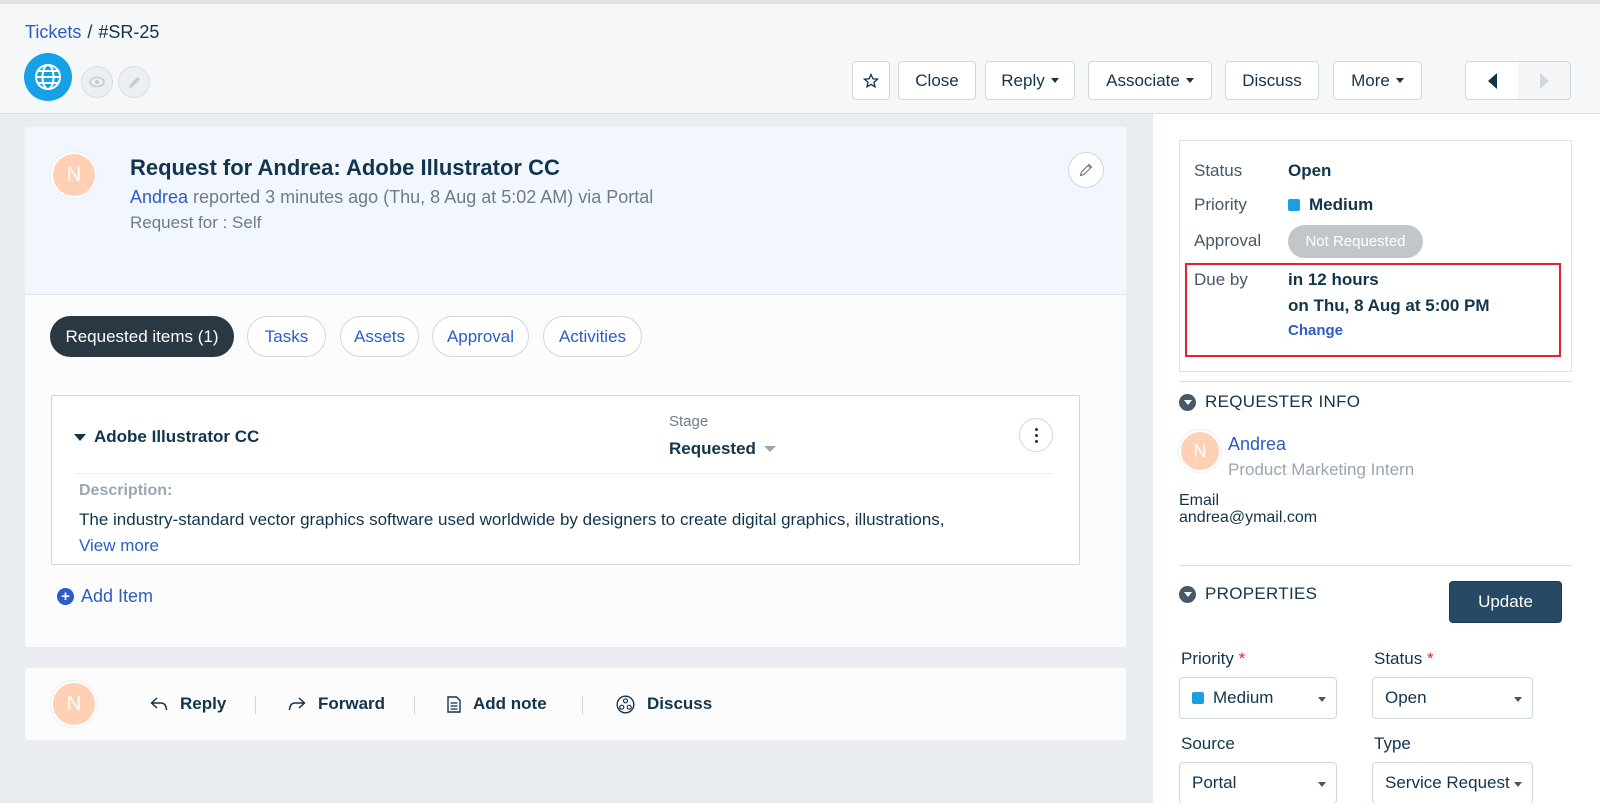  What do you see at coordinates (142, 336) in the screenshot?
I see `tab-requested-items: Requested items (1)` at bounding box center [142, 336].